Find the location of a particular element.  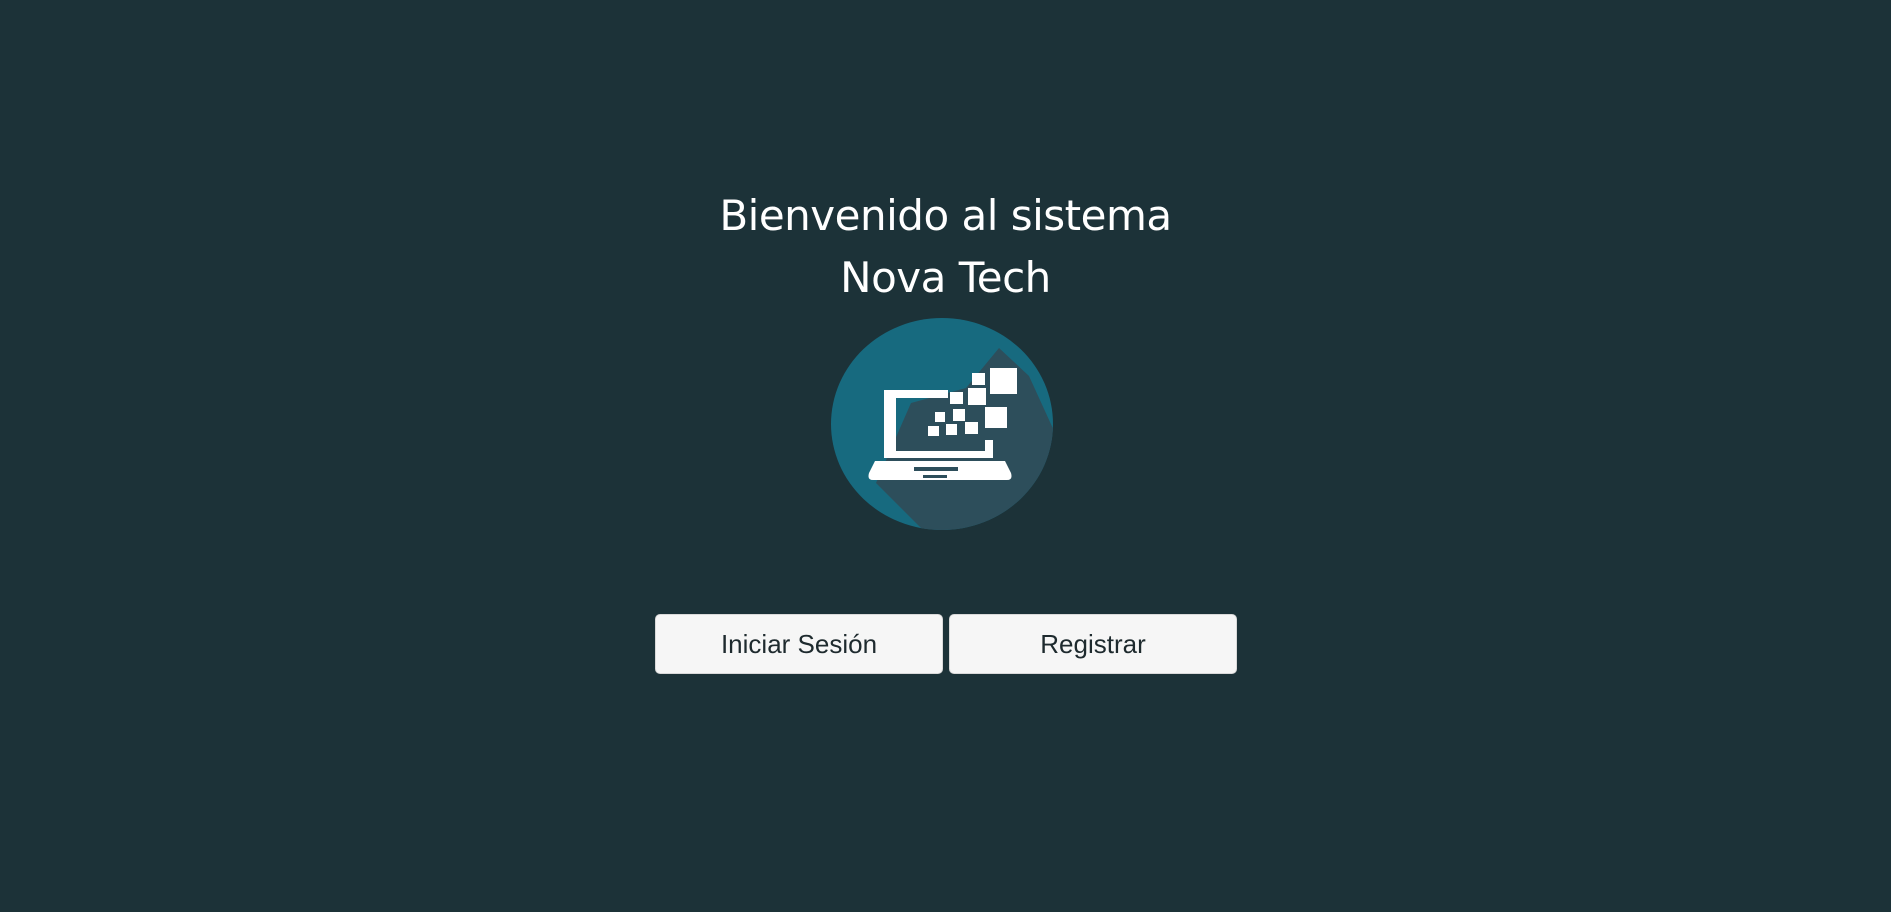

laptop-pixels-icon is located at coordinates (942, 424).